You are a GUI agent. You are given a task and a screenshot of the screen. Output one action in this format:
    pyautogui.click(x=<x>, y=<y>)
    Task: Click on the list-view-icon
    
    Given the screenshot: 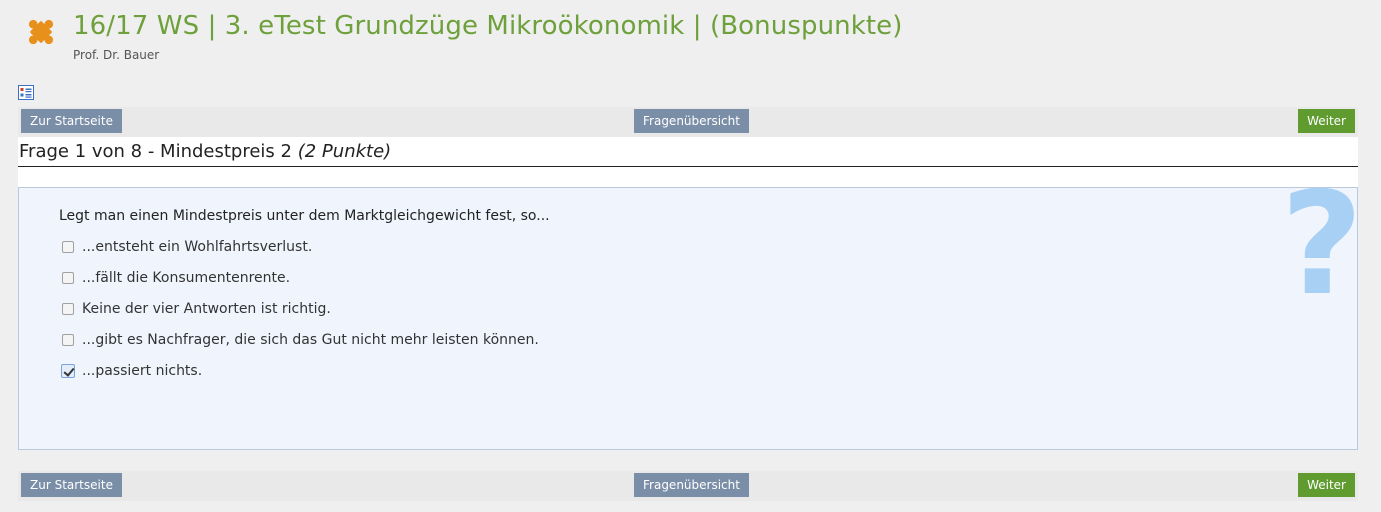 What is the action you would take?
    pyautogui.click(x=26, y=92)
    